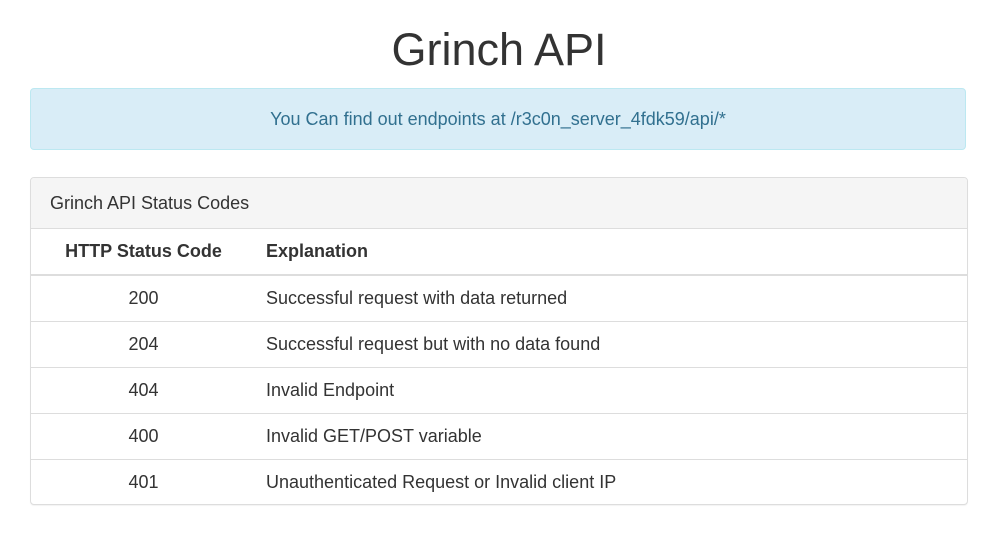  I want to click on status-code-cell: 400, so click(143, 435).